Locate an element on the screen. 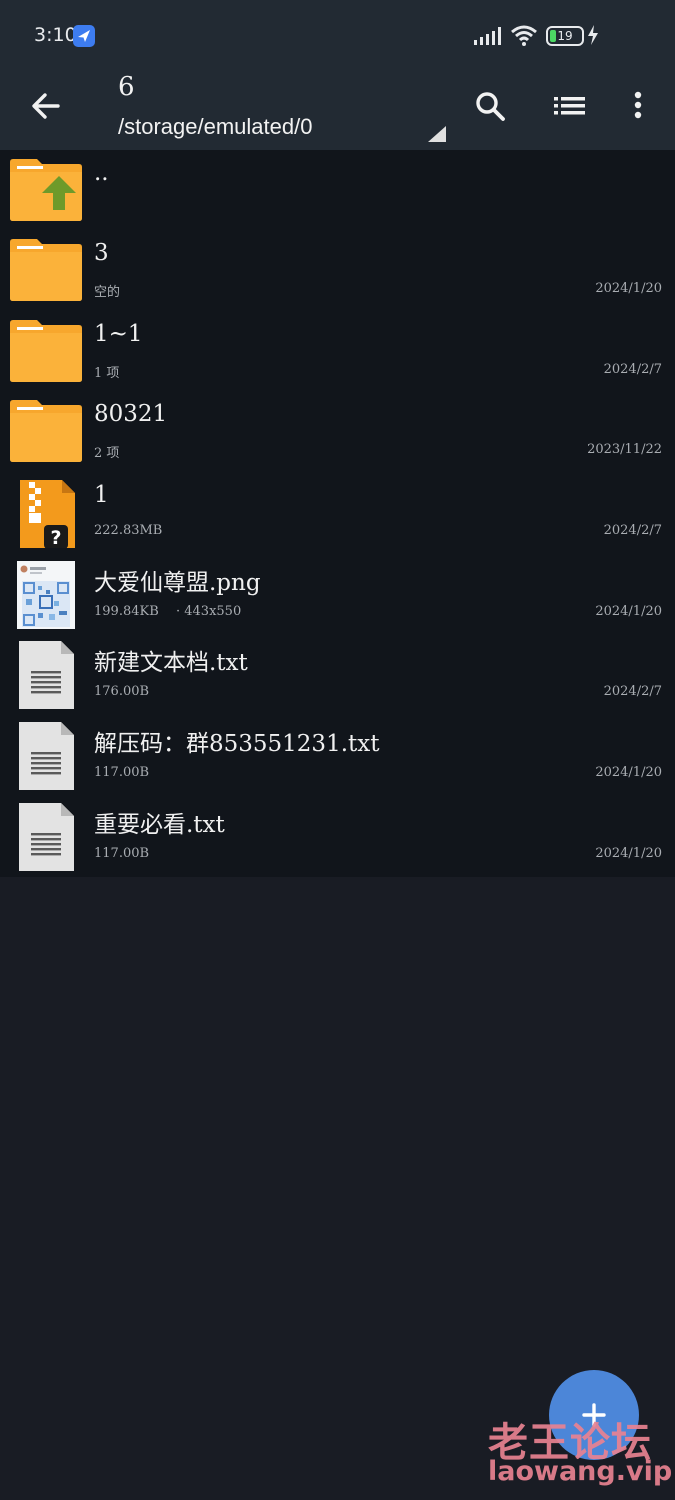 Image resolution: width=675 pixels, height=1500 pixels. file-name: 3 is located at coordinates (101, 253).